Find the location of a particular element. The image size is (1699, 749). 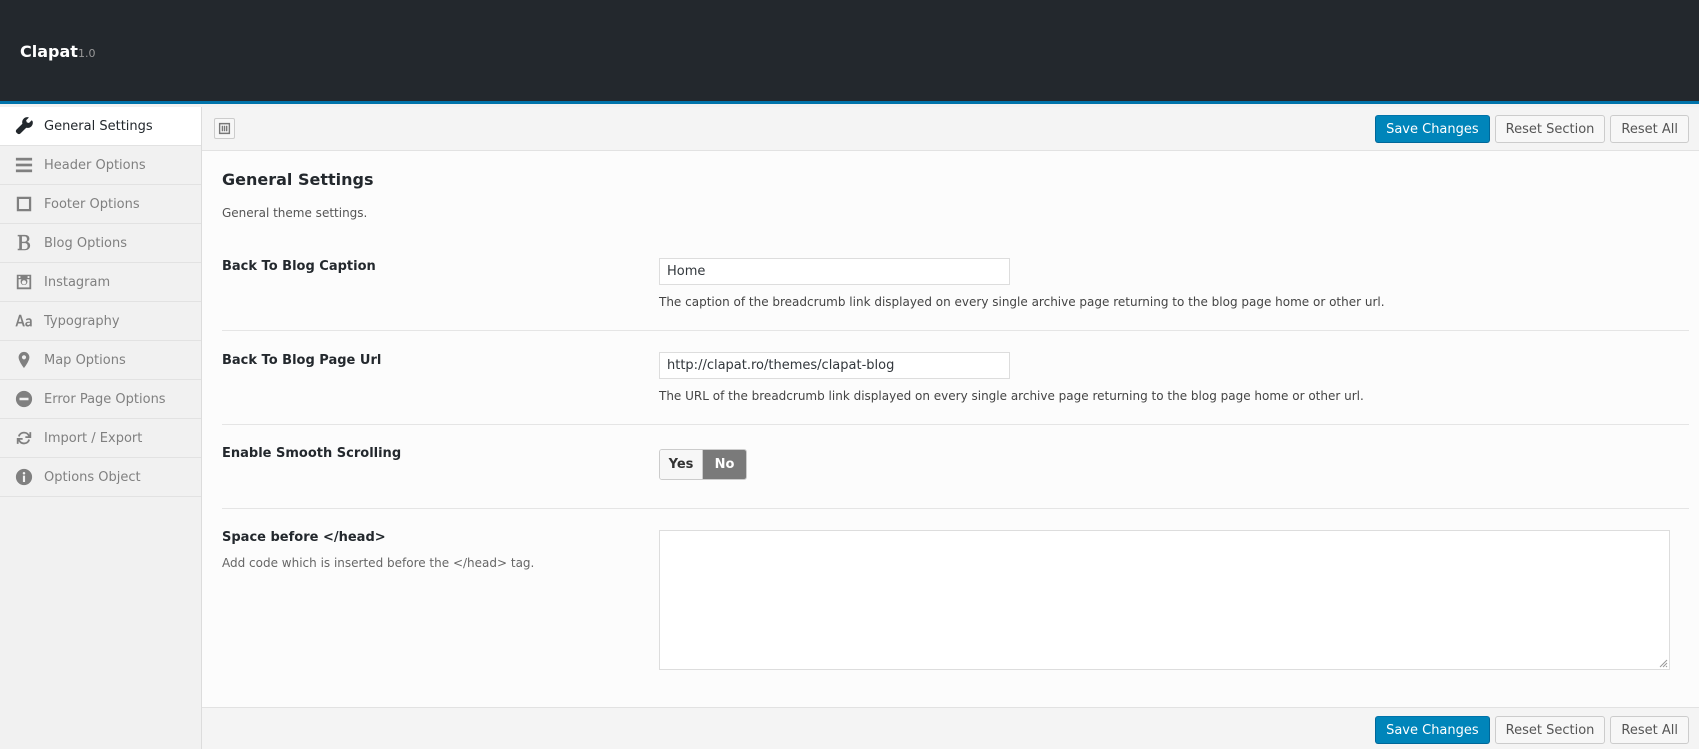

app-version: 1.0 is located at coordinates (87, 53).